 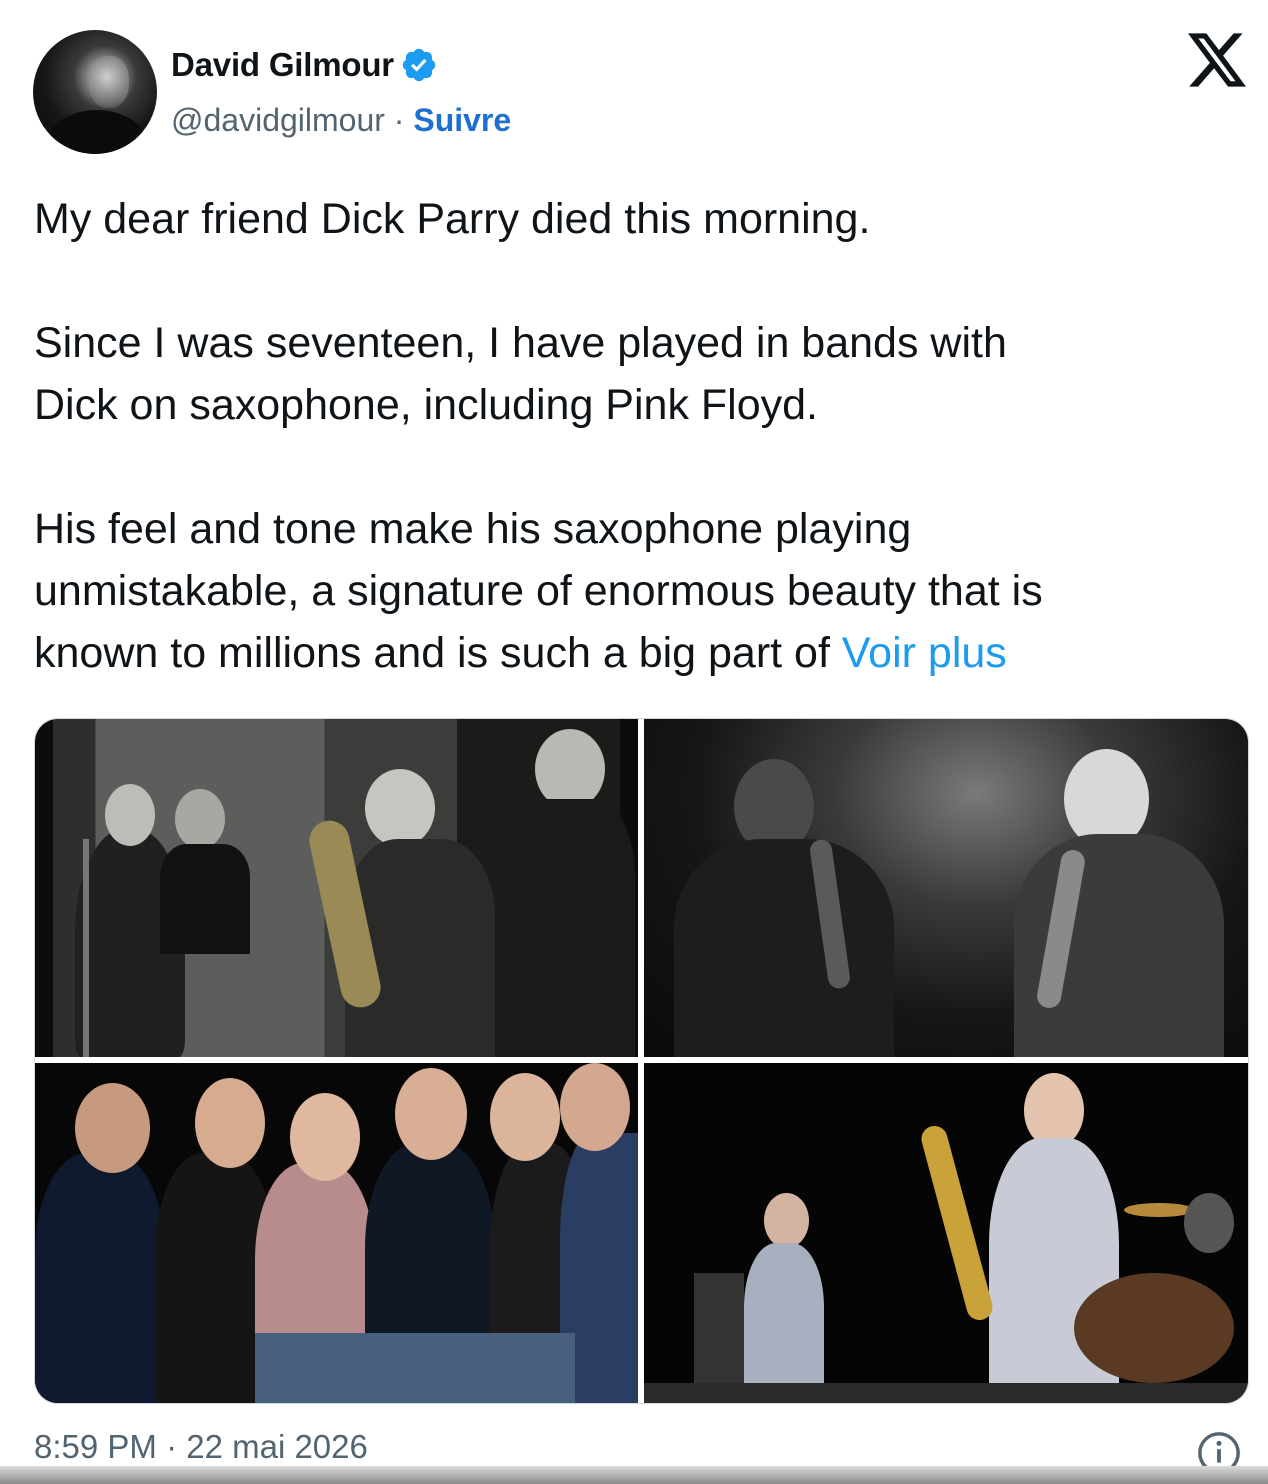 I want to click on author-name-row: David Gilmour, so click(x=304, y=65).